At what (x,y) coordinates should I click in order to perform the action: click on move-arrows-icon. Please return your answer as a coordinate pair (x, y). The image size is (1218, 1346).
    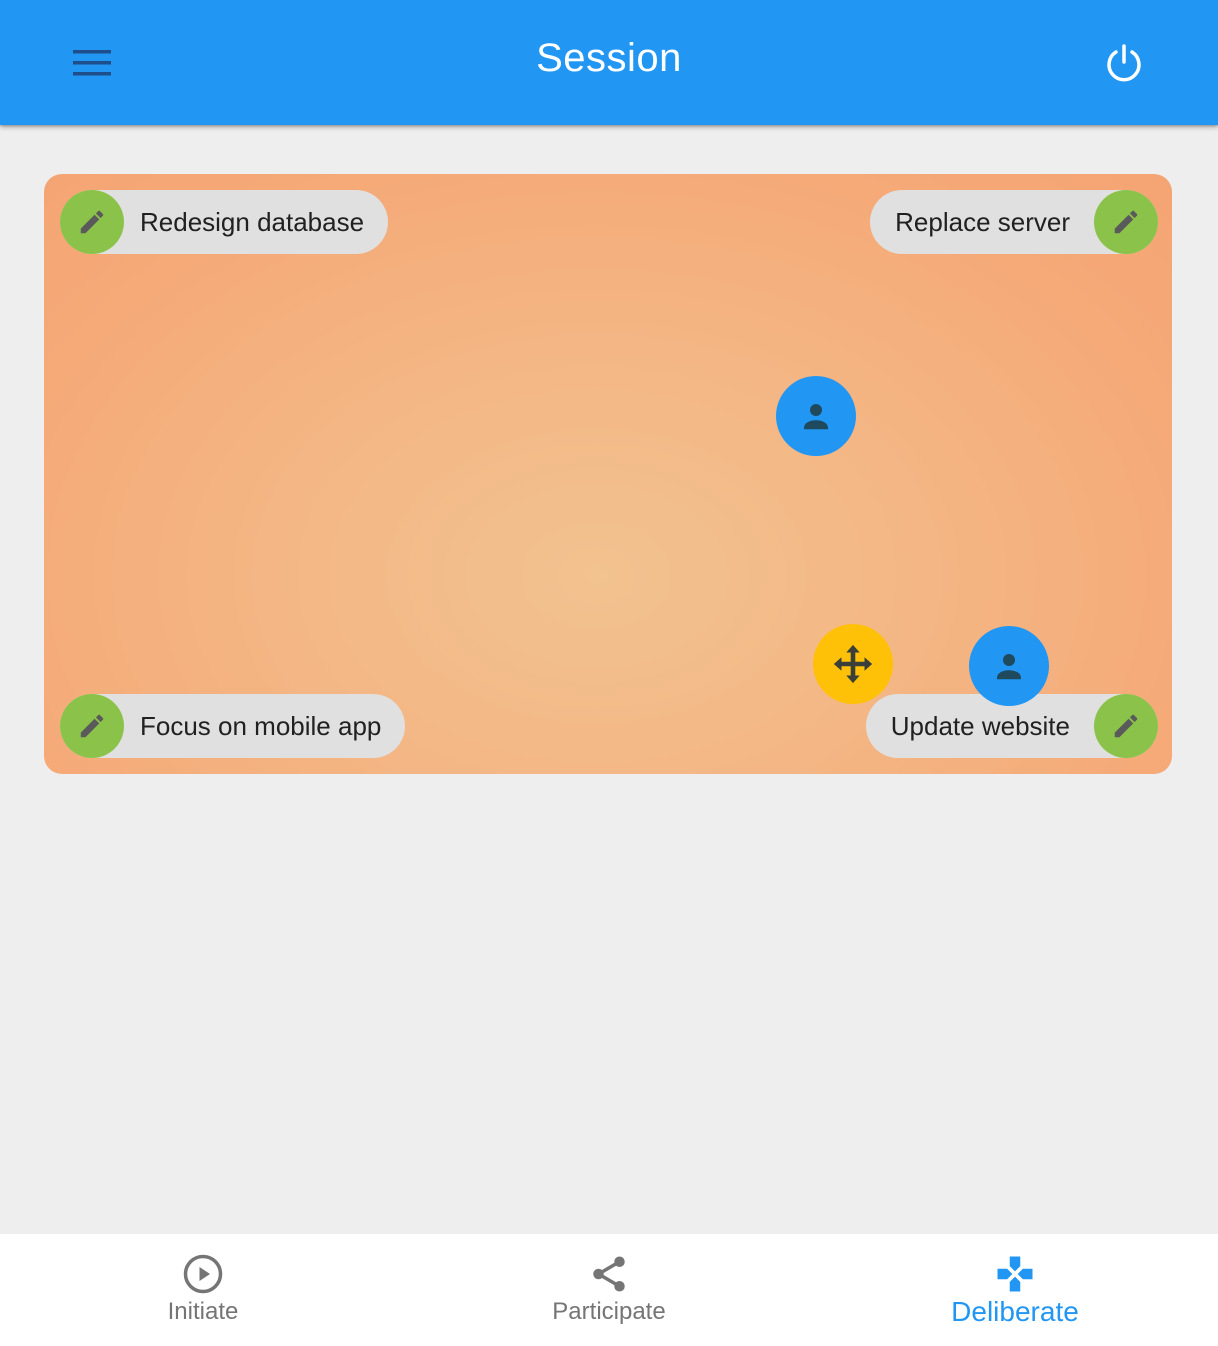
    Looking at the image, I should click on (853, 664).